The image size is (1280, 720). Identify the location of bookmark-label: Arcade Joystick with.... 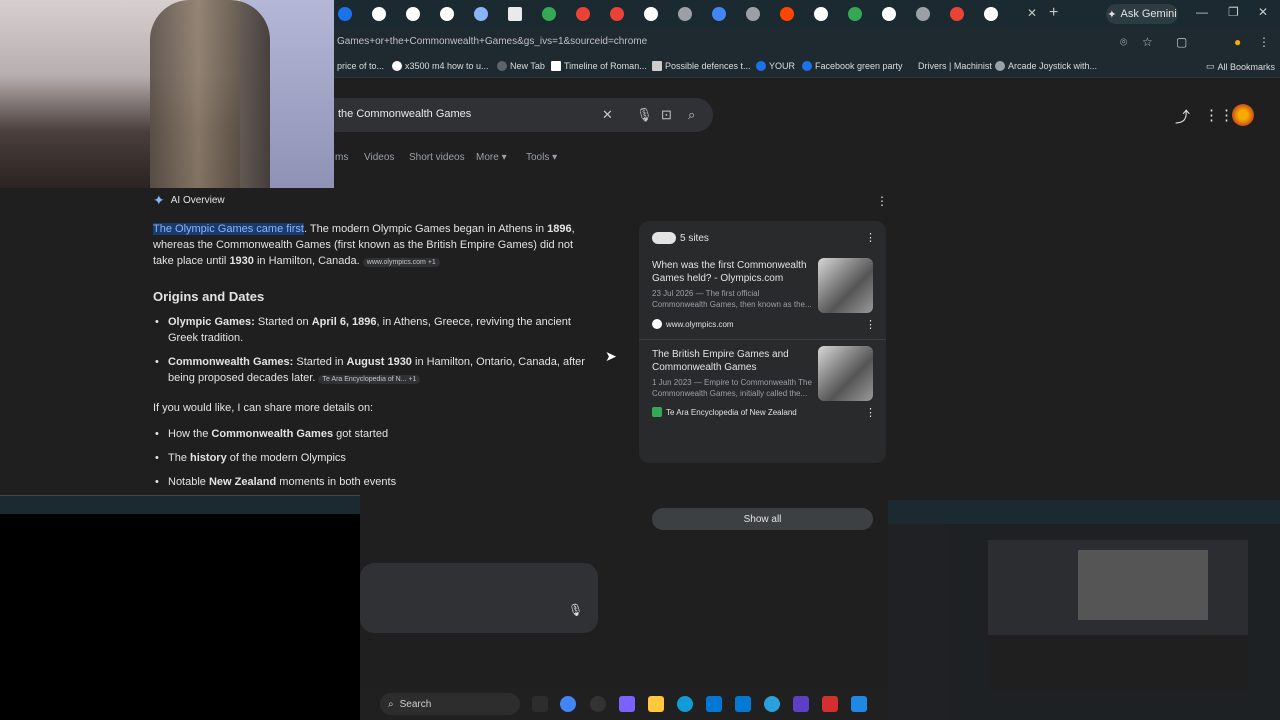
(1053, 66).